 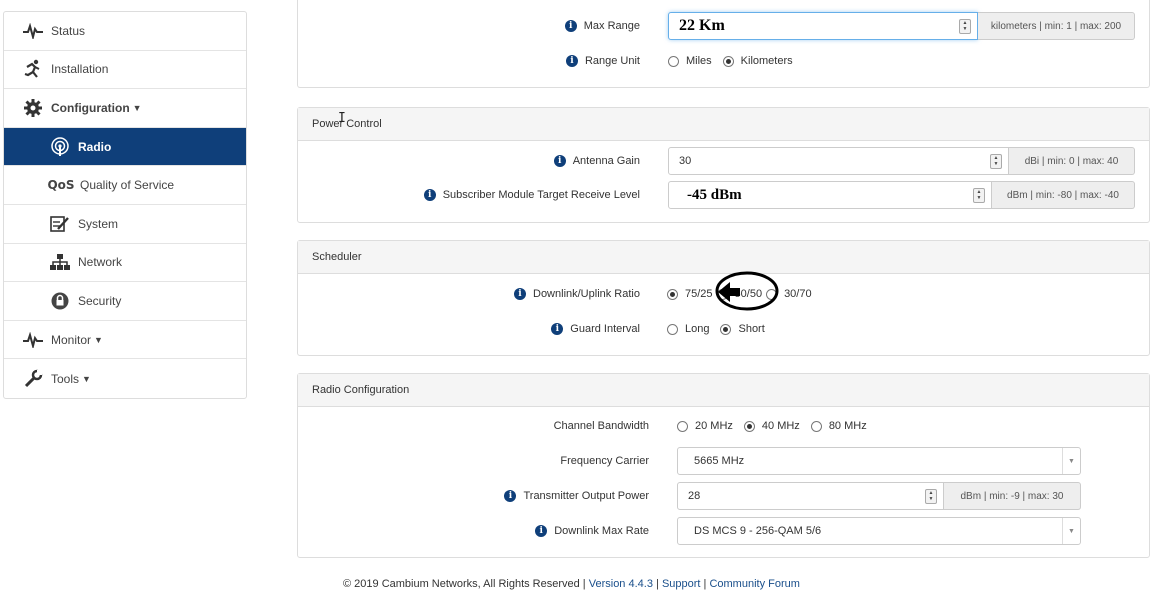 I want to click on range-unit-kilometers: Kilometers, so click(x=757, y=61).